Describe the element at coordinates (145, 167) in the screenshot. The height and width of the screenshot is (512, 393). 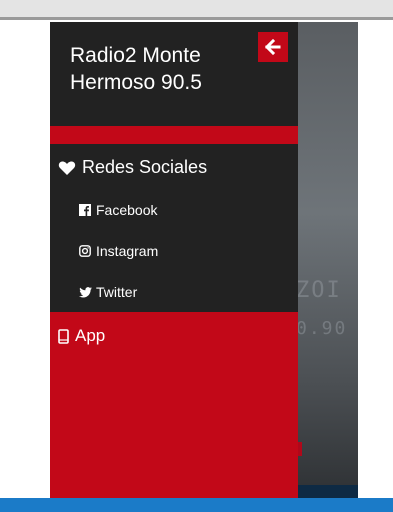
I see `section-label: Redes Sociales` at that location.